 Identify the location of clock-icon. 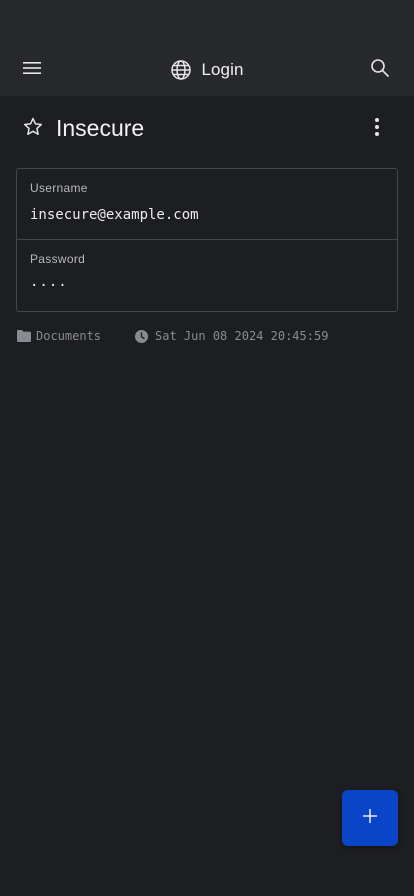
(142, 336).